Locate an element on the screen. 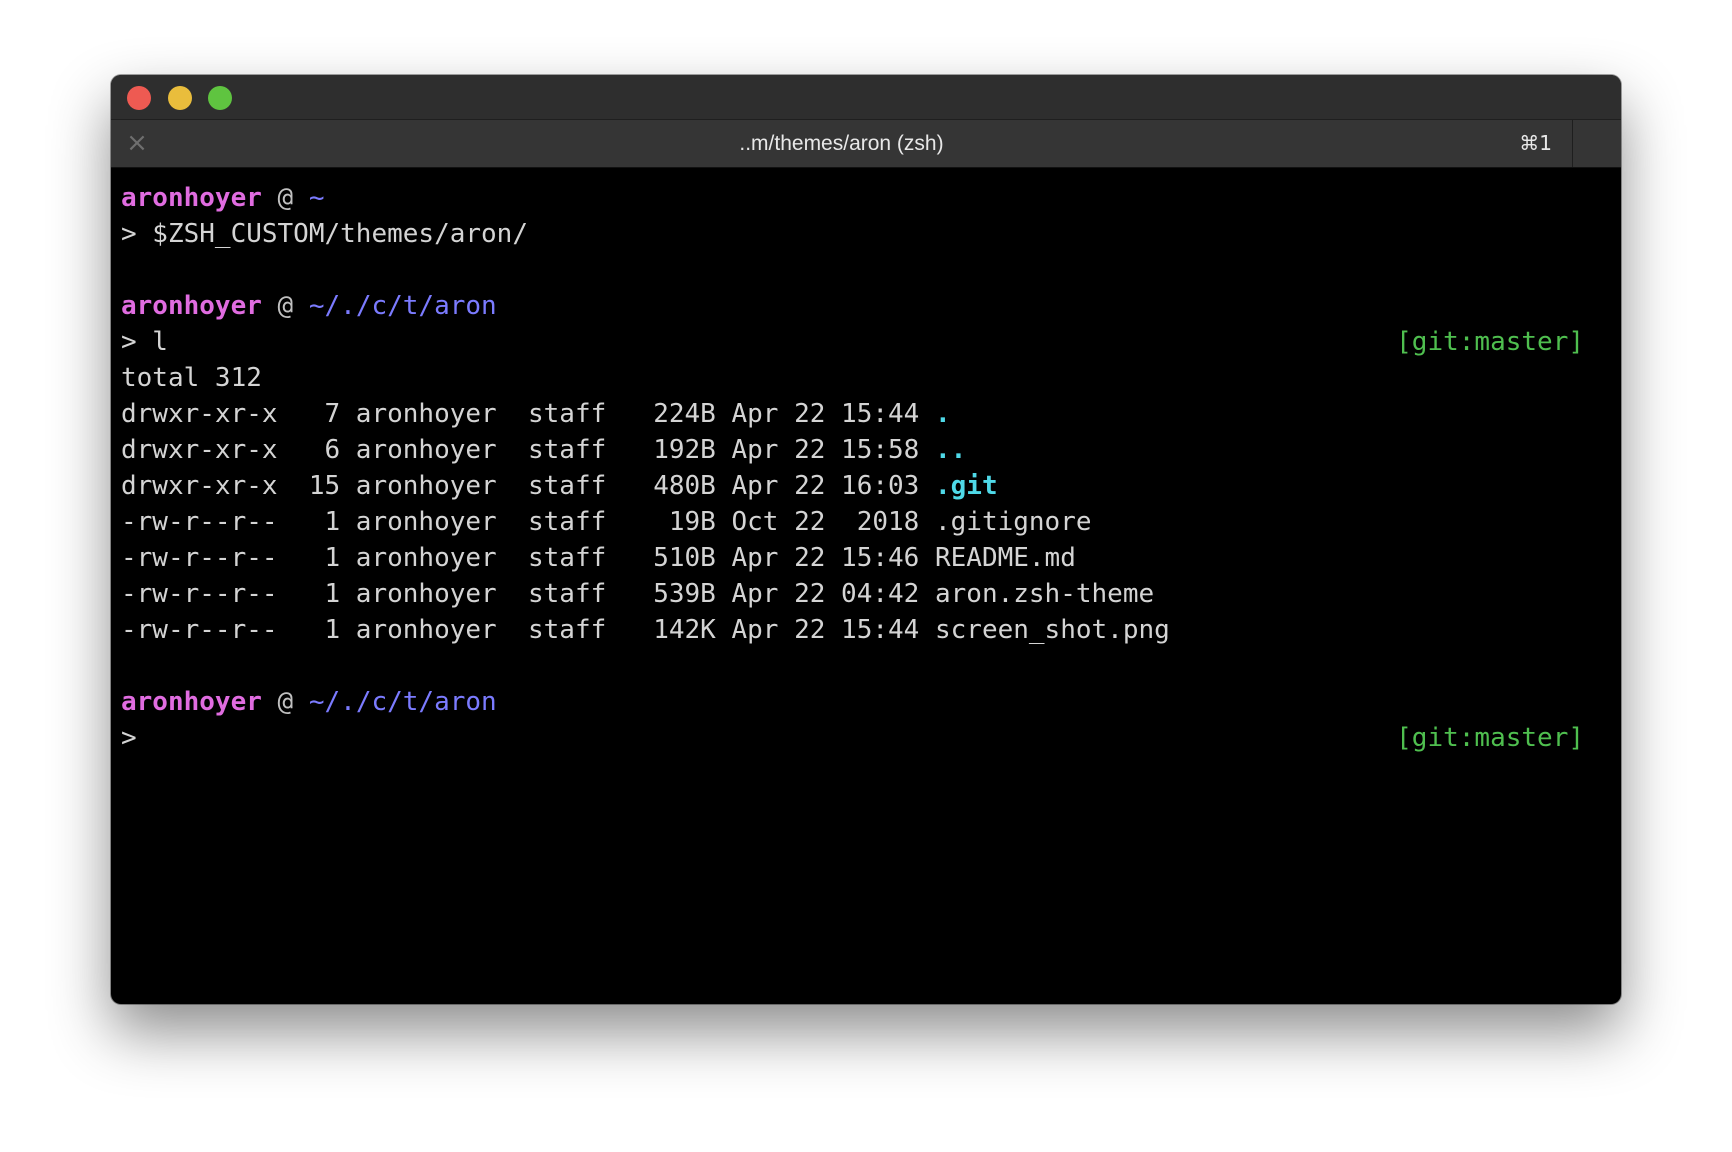 This screenshot has width=1732, height=1152. minimize-window-button is located at coordinates (180, 98).